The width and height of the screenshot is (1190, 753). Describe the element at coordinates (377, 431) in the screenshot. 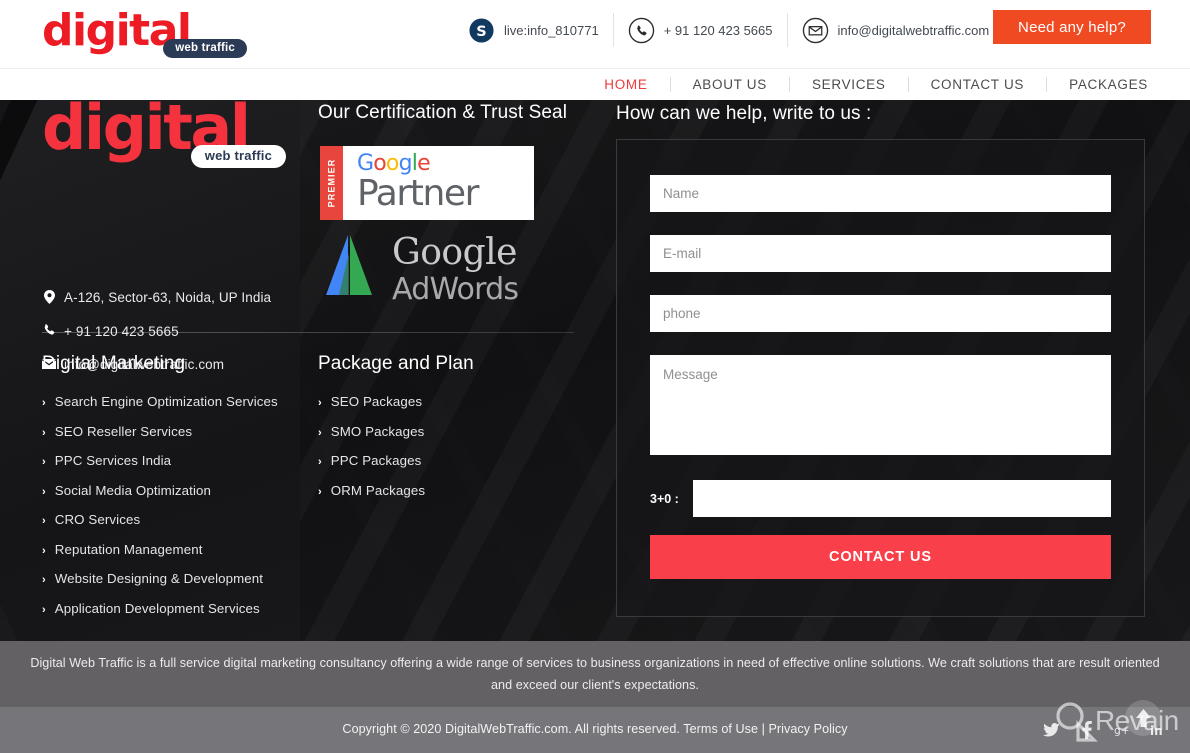

I see `list-item-label: SMO Packages` at that location.